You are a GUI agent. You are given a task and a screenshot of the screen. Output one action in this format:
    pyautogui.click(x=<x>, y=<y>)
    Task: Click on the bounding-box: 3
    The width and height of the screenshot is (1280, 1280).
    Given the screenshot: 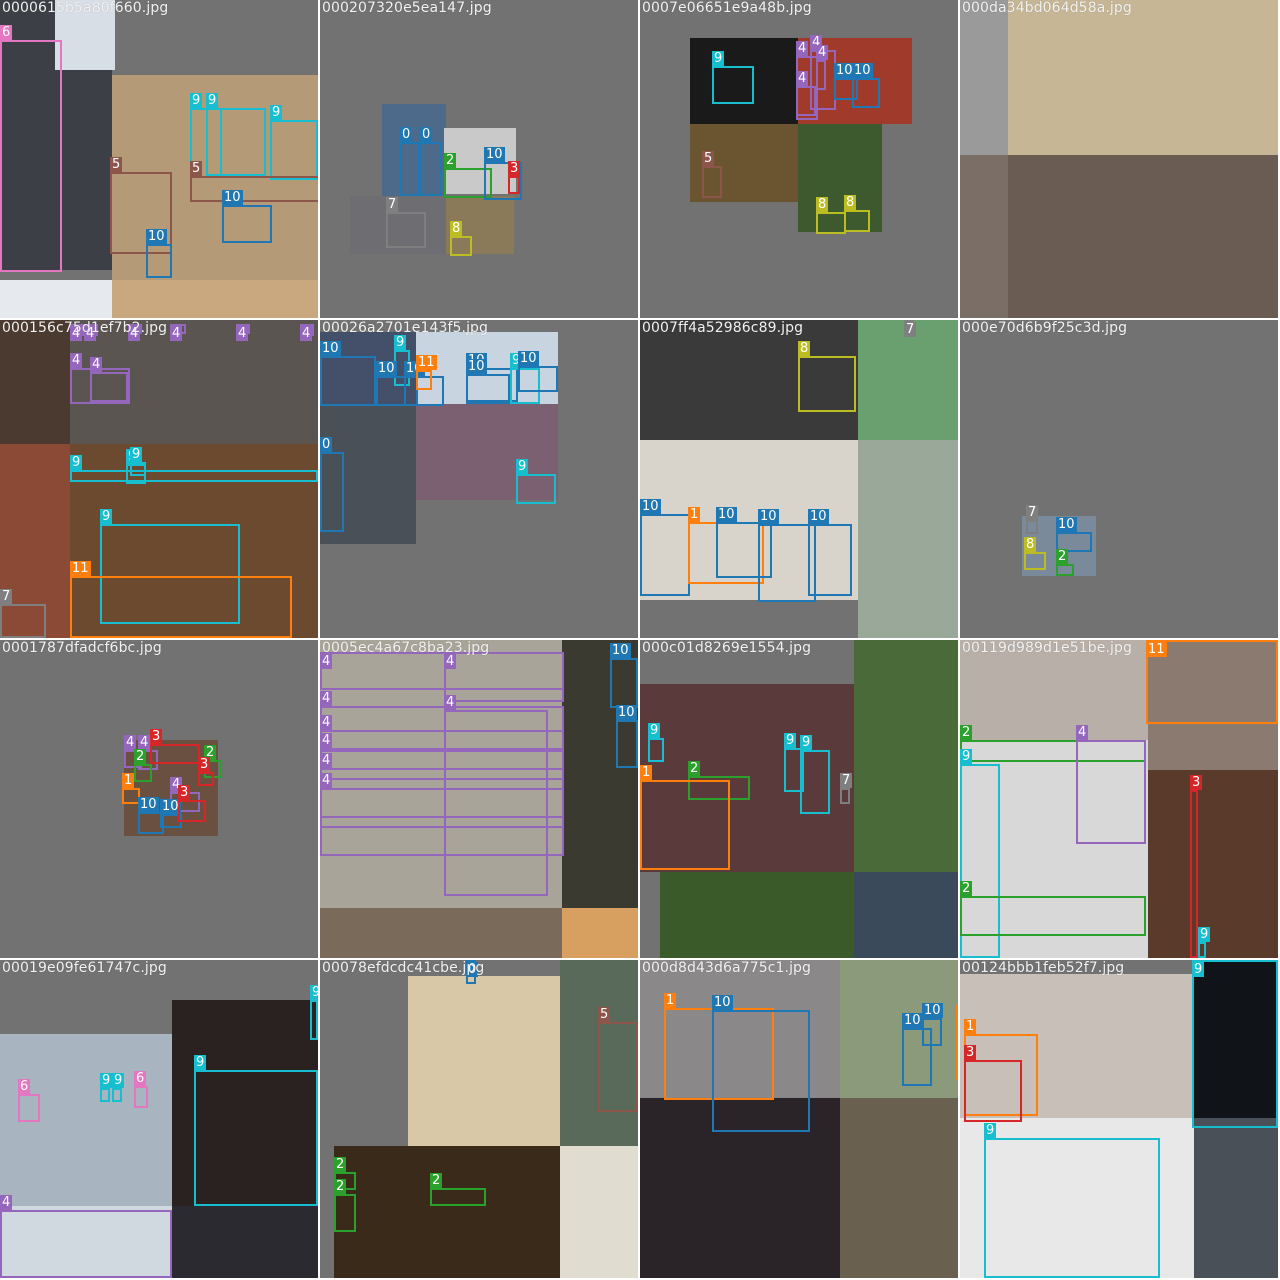 What is the action you would take?
    pyautogui.click(x=1196, y=866)
    